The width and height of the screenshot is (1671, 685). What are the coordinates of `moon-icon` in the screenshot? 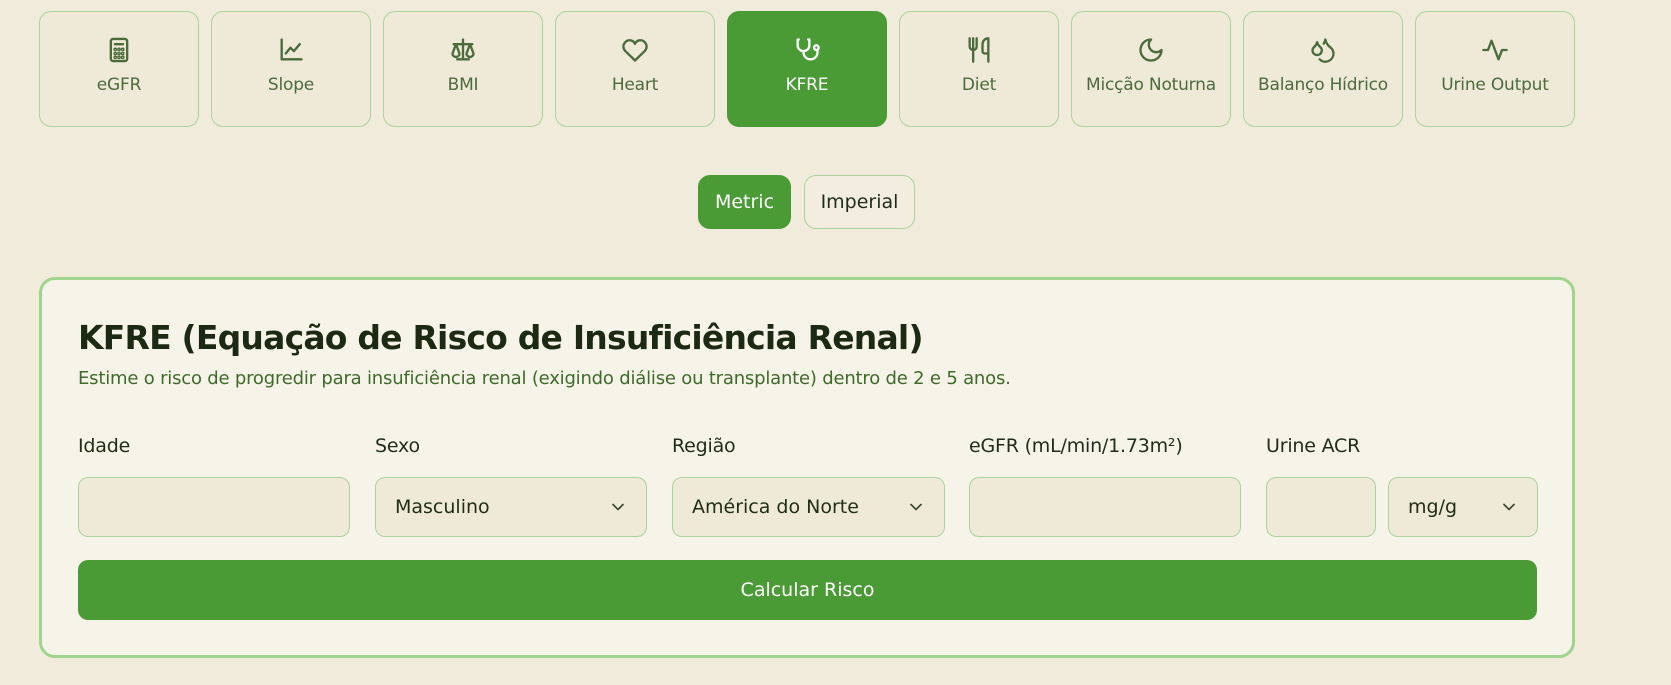 It's located at (1151, 50).